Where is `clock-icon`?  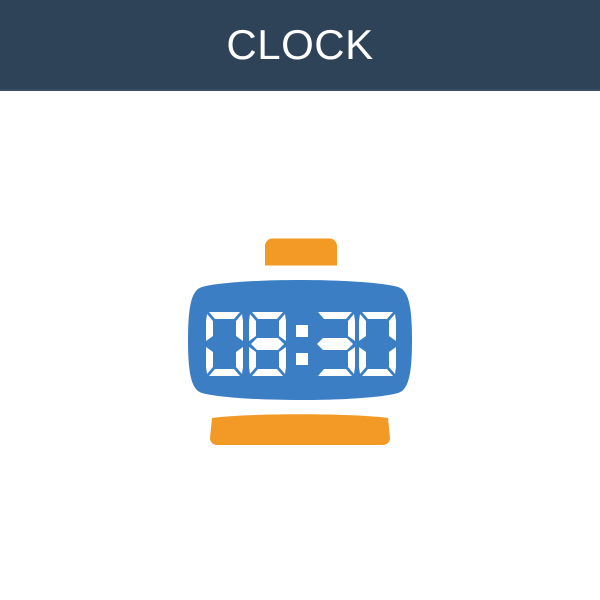 clock-icon is located at coordinates (300, 341).